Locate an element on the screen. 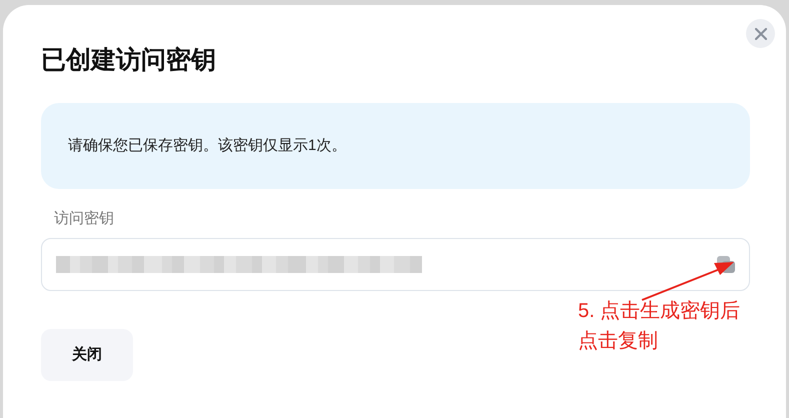 The width and height of the screenshot is (789, 418). close-button is located at coordinates (760, 33).